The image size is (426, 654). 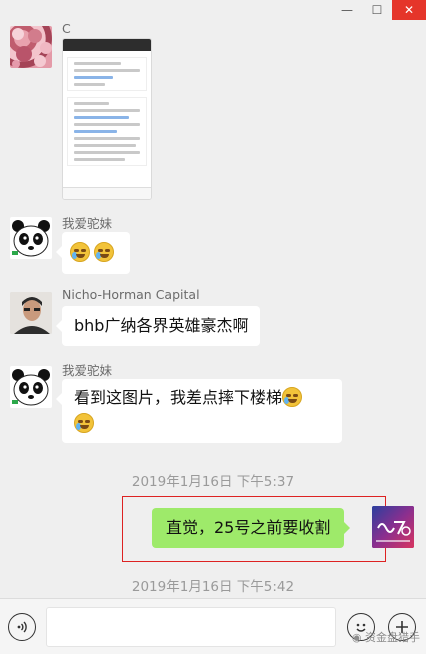 I want to click on message-text: bhb广纳各界英雄豪杰啊, so click(x=161, y=325).